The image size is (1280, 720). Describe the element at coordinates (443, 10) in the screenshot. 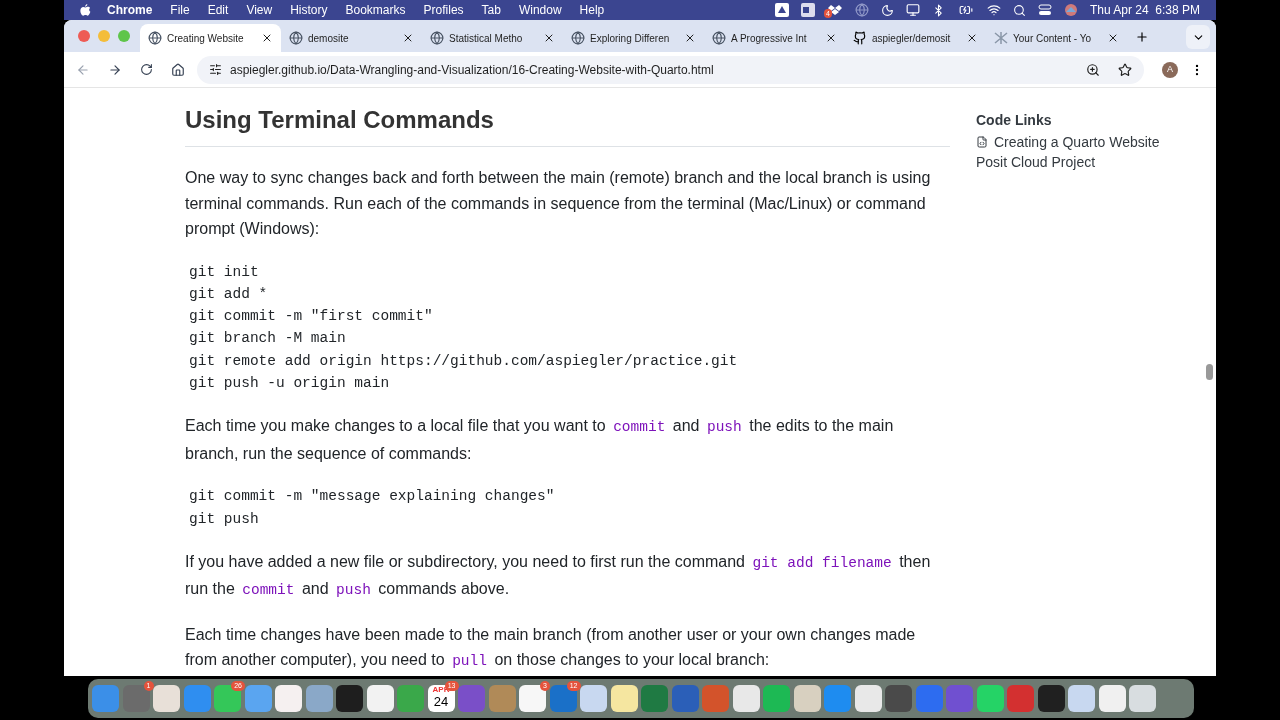

I see `menu-item: Profiles` at that location.